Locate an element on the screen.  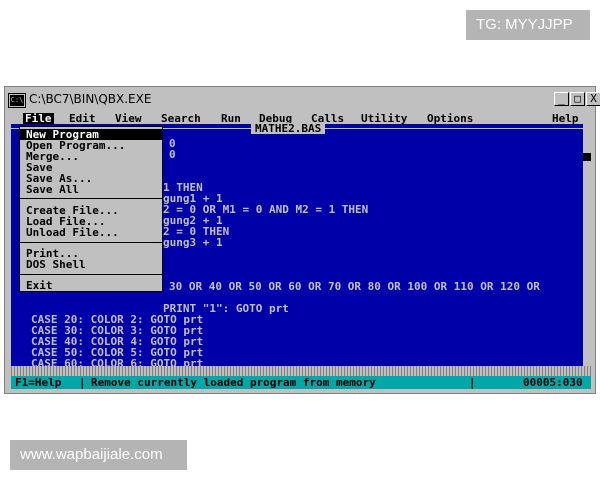
minimize-button: _ is located at coordinates (561, 99).